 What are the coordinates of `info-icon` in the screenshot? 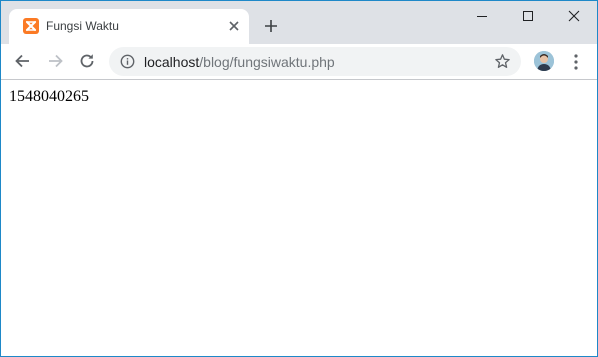 It's located at (127, 61).